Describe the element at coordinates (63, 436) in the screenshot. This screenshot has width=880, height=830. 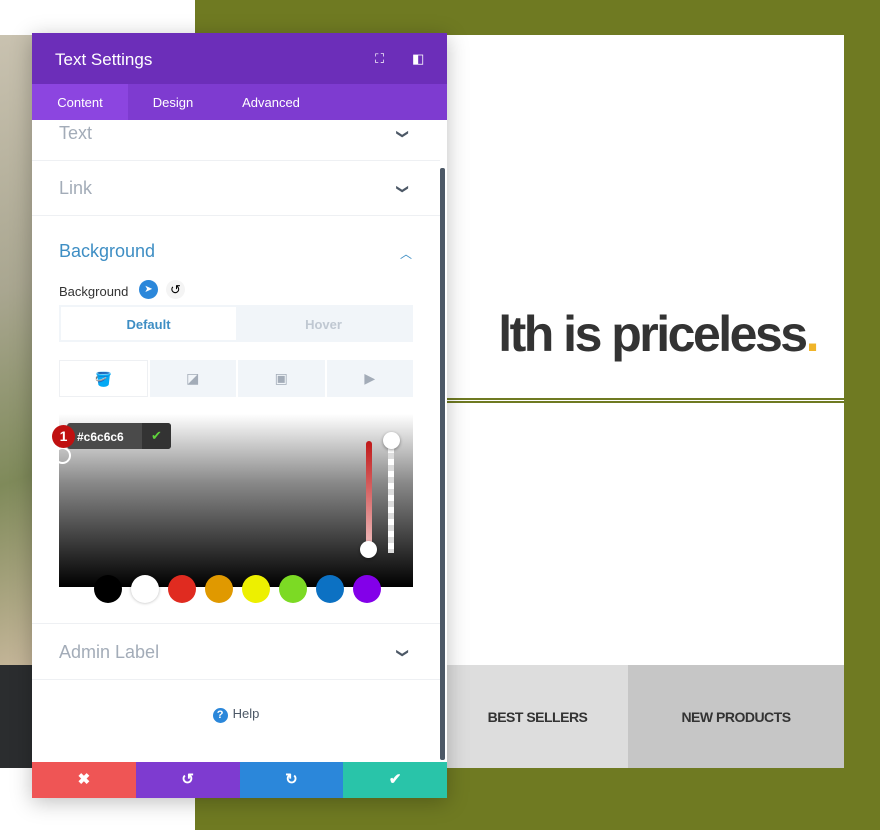
I see `step-badge: 1` at that location.